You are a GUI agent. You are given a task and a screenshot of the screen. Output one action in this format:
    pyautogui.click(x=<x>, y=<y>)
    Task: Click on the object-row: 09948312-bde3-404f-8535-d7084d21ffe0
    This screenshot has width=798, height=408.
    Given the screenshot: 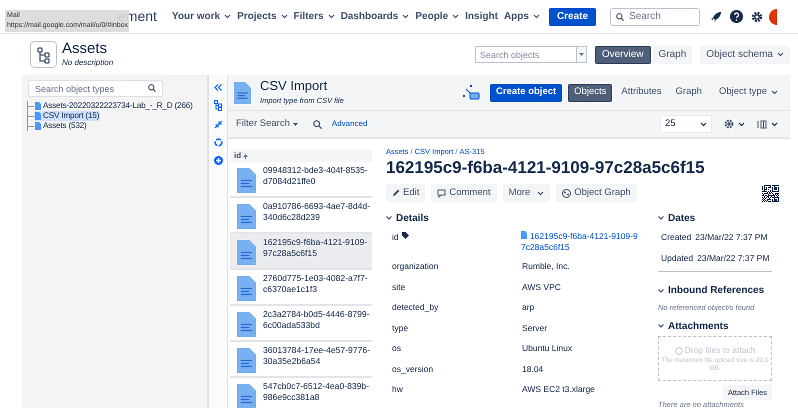 What is the action you would take?
    pyautogui.click(x=301, y=180)
    